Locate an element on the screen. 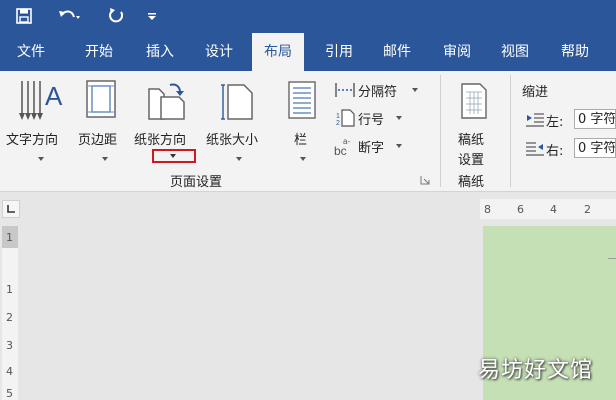 The width and height of the screenshot is (616, 400). ribbon-tab-bar: 文件 开始 插入 设计 布局 引用 邮件 审阅 视图 帮助 is located at coordinates (308, 52).